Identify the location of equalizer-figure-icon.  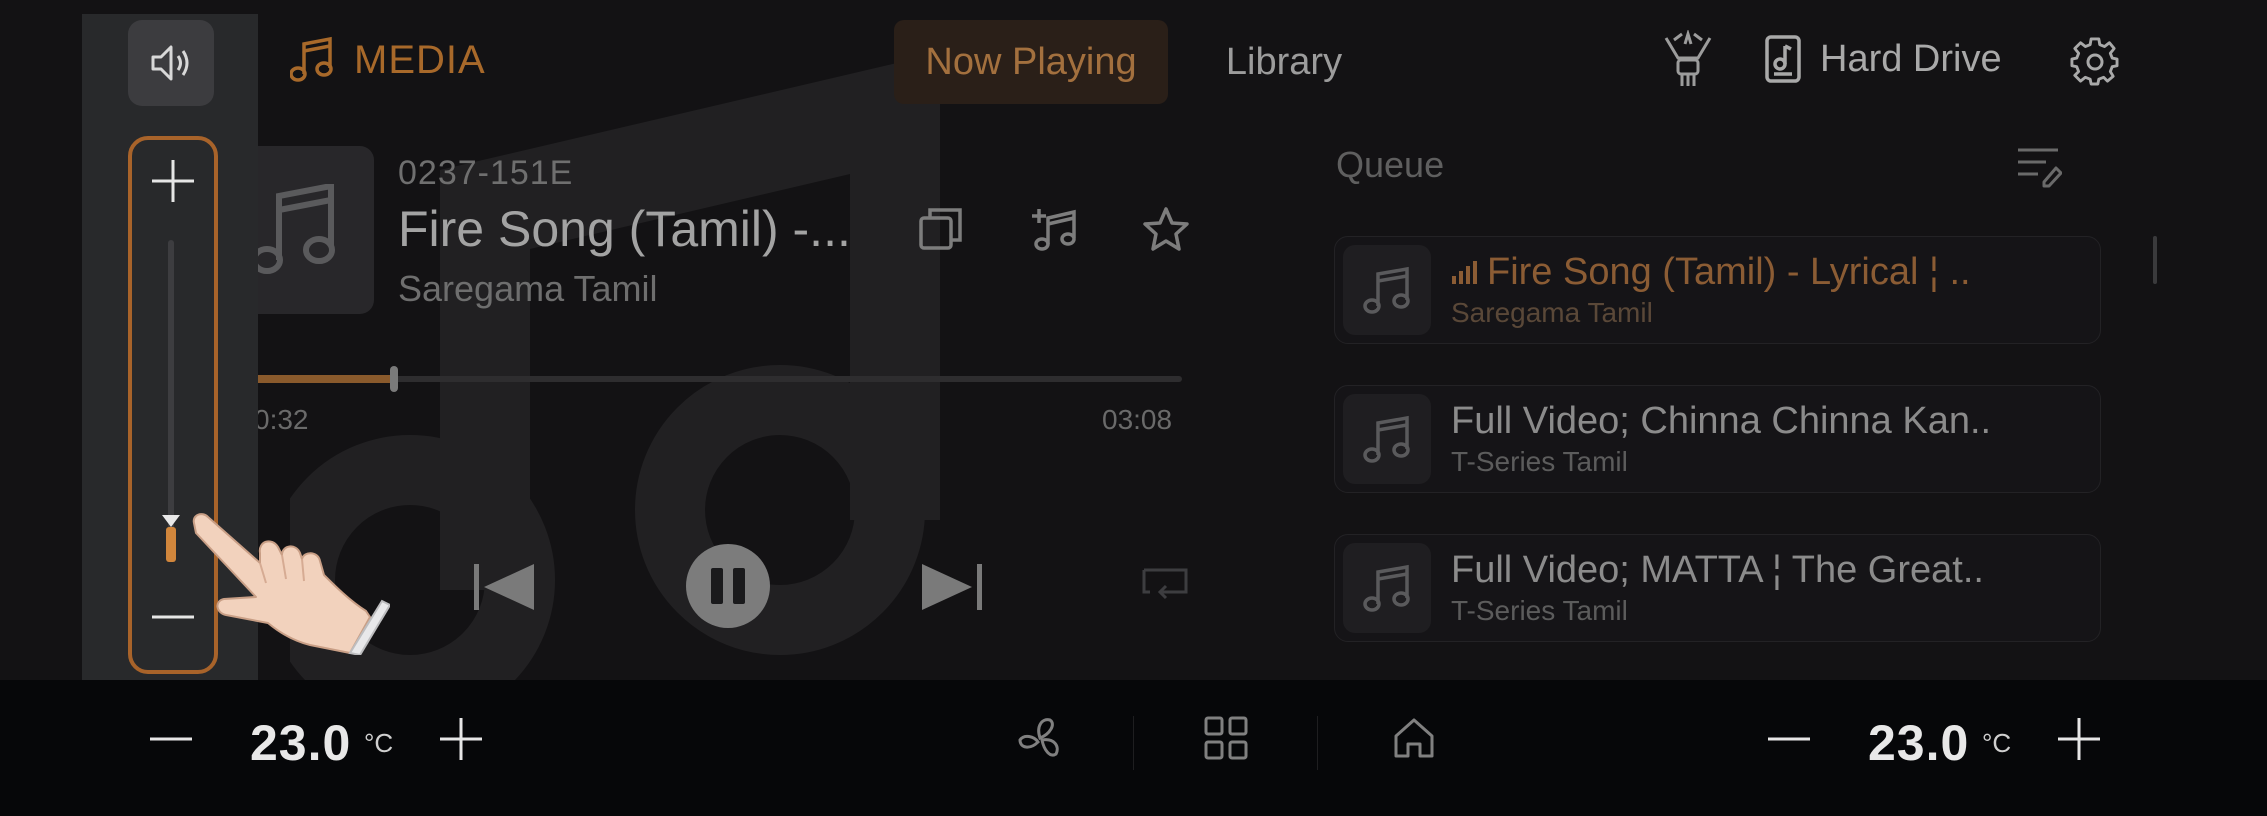
(1688, 58).